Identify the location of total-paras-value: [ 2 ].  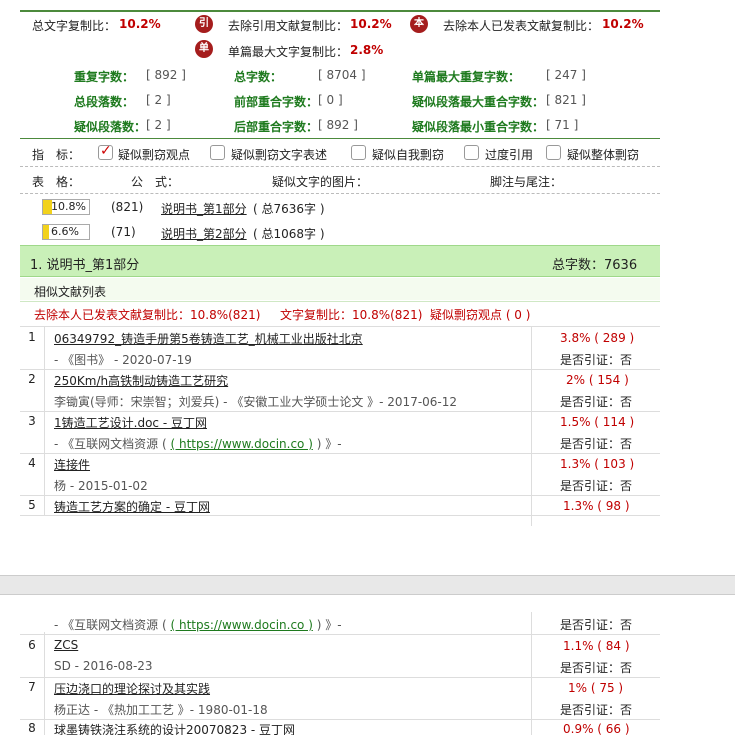
(158, 100).